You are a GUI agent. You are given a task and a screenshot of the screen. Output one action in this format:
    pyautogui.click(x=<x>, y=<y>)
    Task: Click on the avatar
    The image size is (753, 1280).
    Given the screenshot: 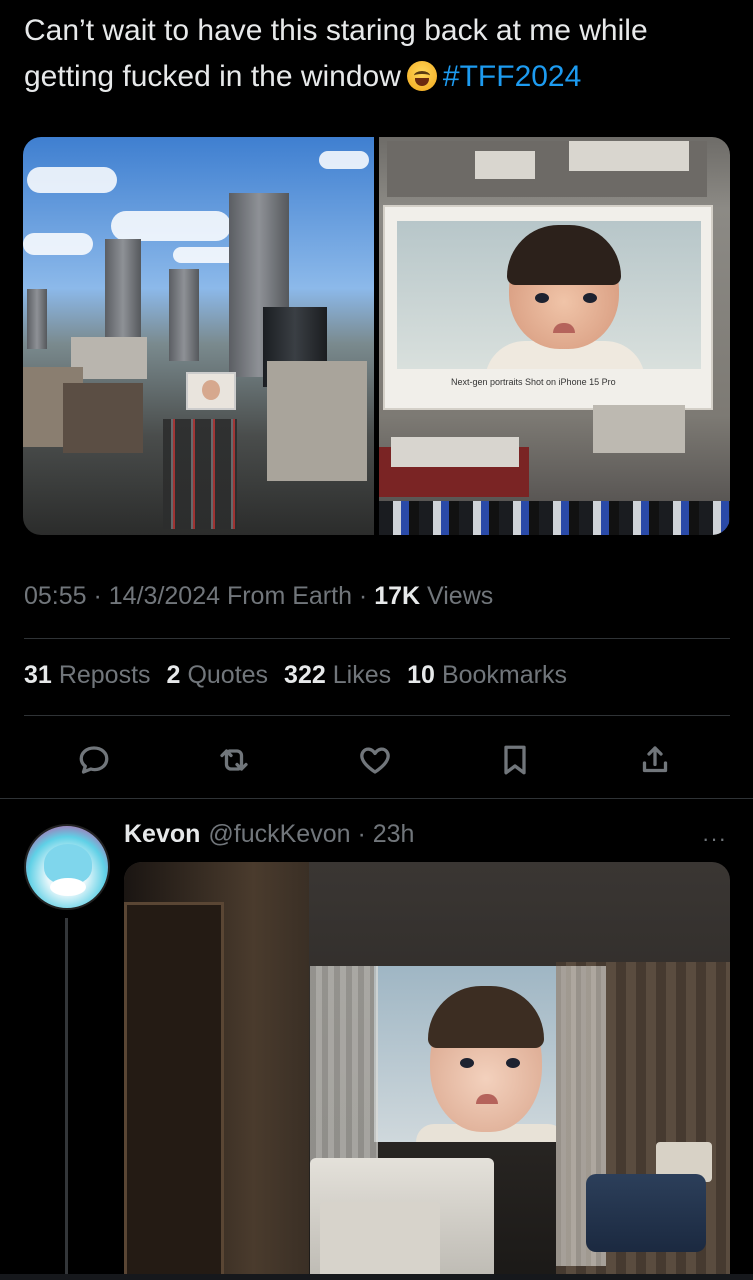 What is the action you would take?
    pyautogui.click(x=67, y=867)
    